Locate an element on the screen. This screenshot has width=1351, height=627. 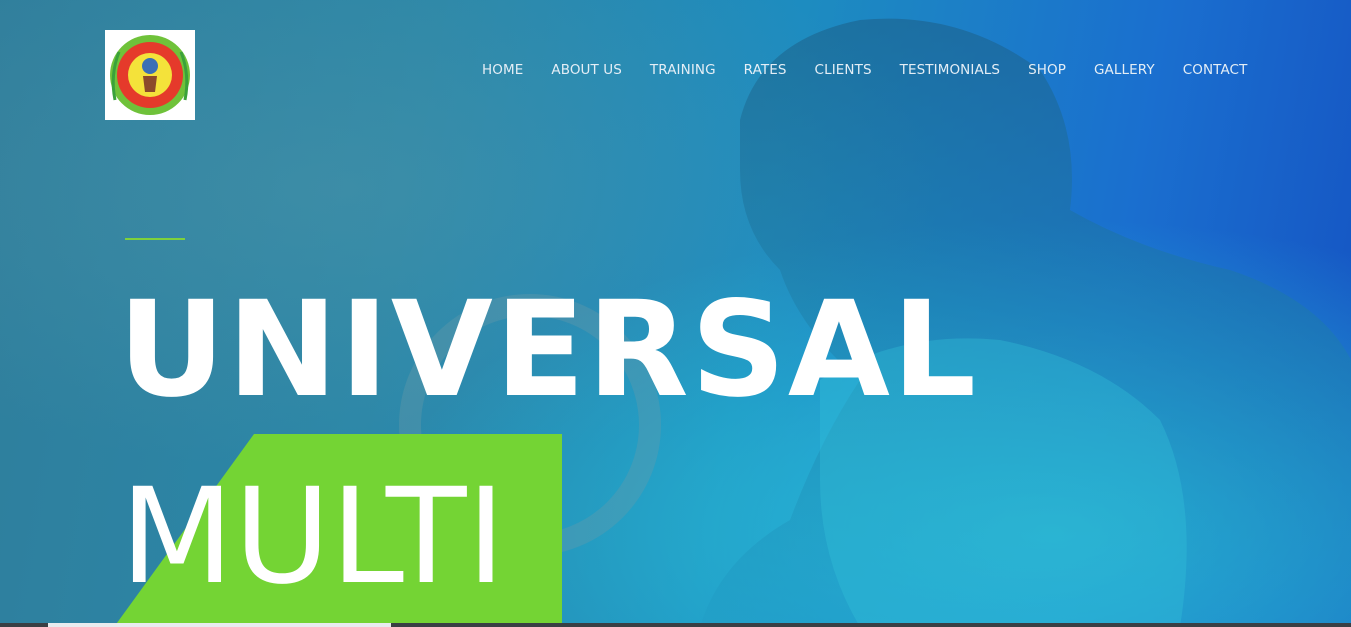
nav-testimonials-link: TESTIMONIALS is located at coordinates (950, 70).